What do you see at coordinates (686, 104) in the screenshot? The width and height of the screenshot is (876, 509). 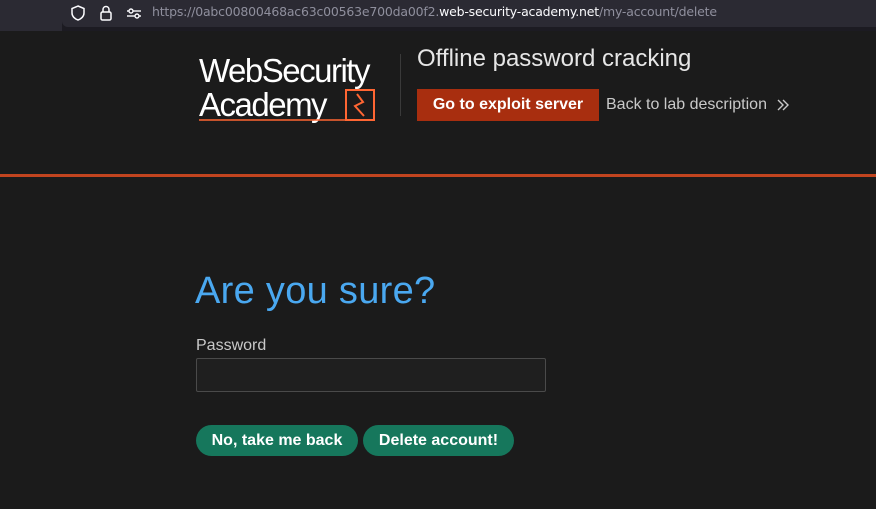 I see `back-link-label: Back to lab description` at bounding box center [686, 104].